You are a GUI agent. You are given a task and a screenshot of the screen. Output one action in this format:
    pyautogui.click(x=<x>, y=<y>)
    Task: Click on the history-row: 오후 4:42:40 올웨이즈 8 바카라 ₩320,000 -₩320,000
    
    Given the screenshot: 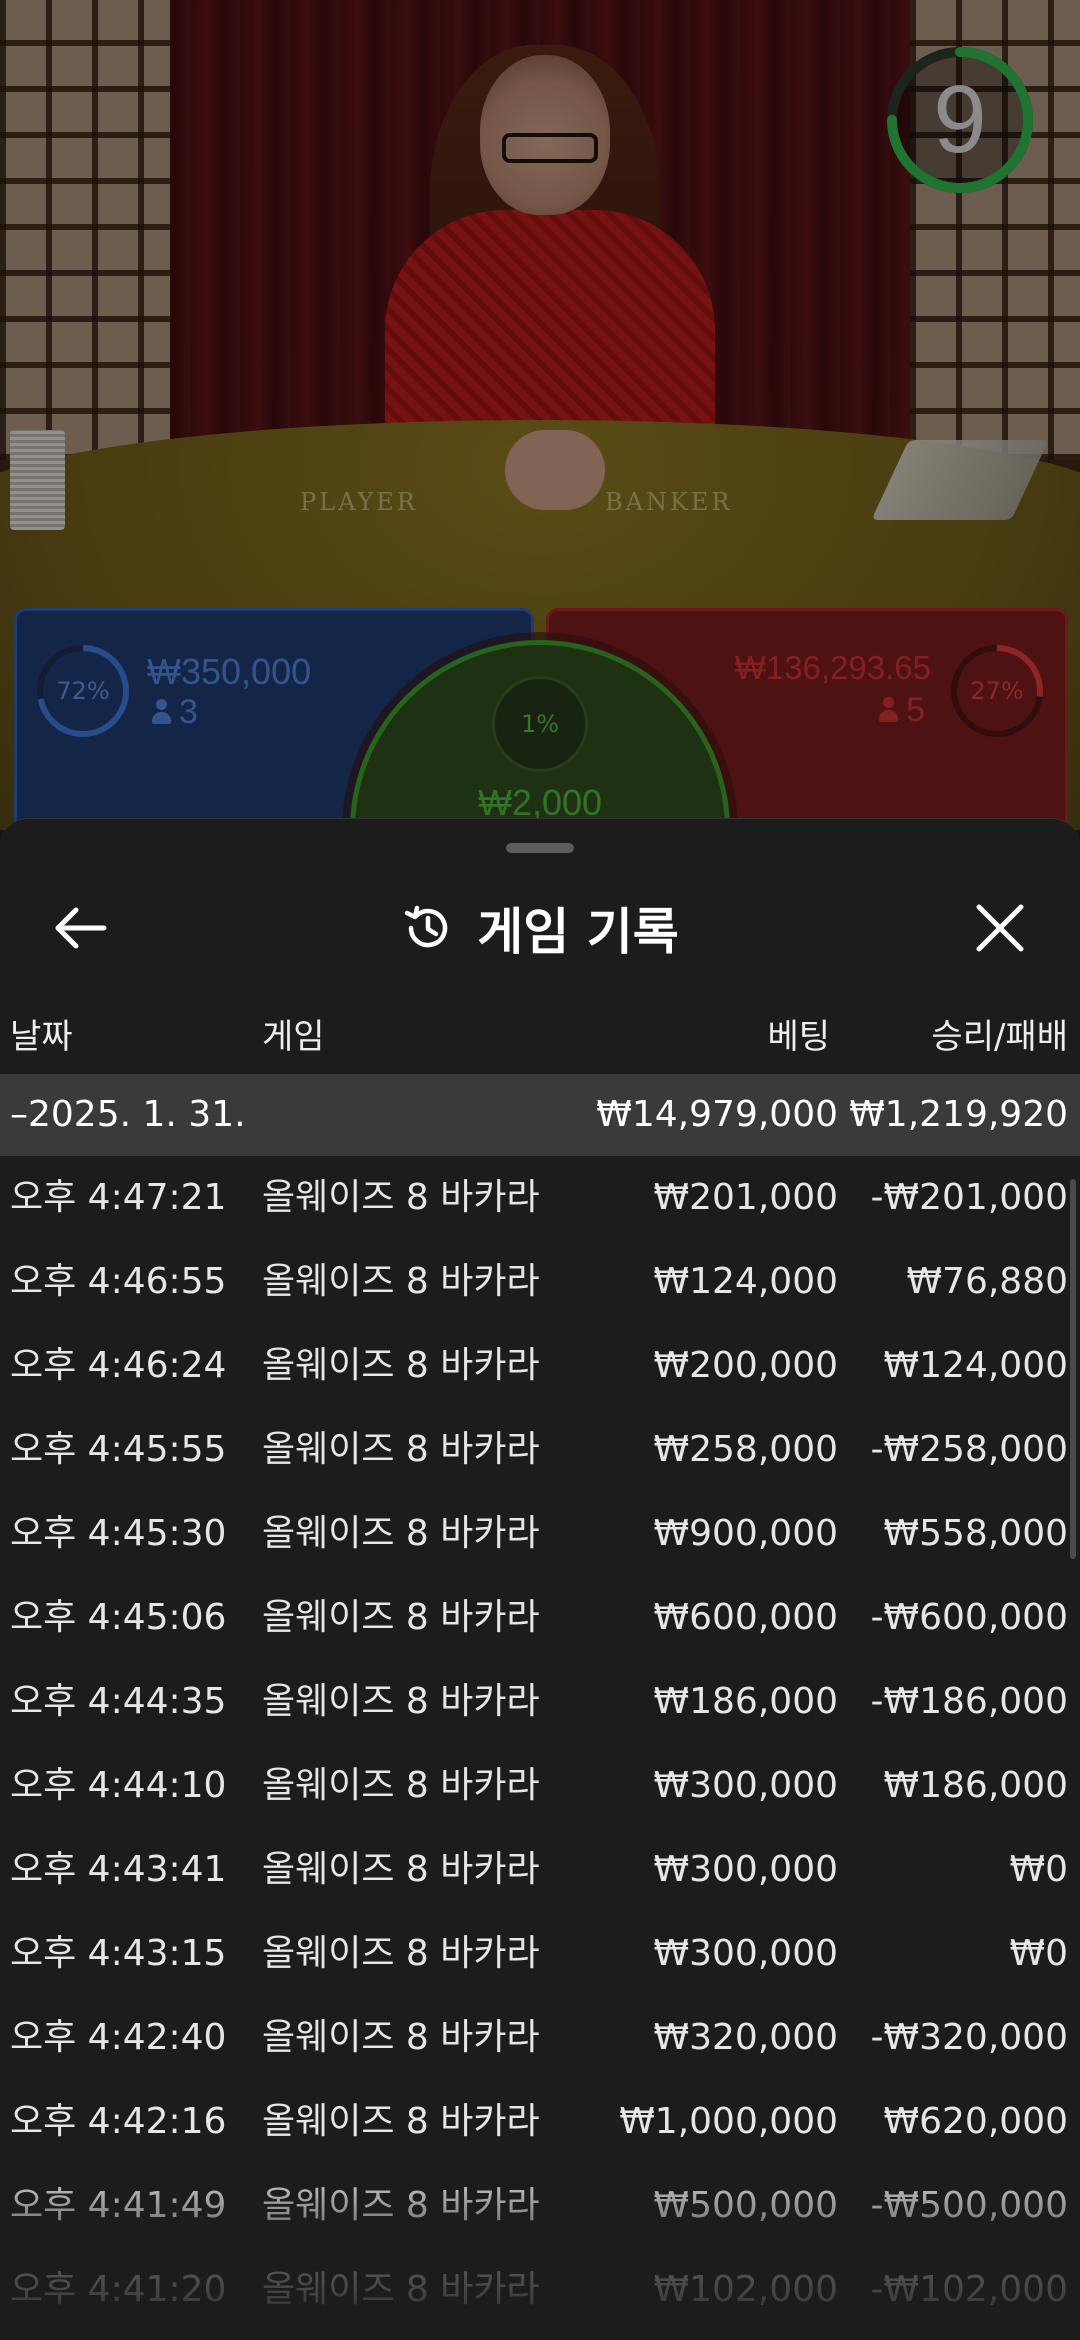 What is the action you would take?
    pyautogui.click(x=540, y=2038)
    